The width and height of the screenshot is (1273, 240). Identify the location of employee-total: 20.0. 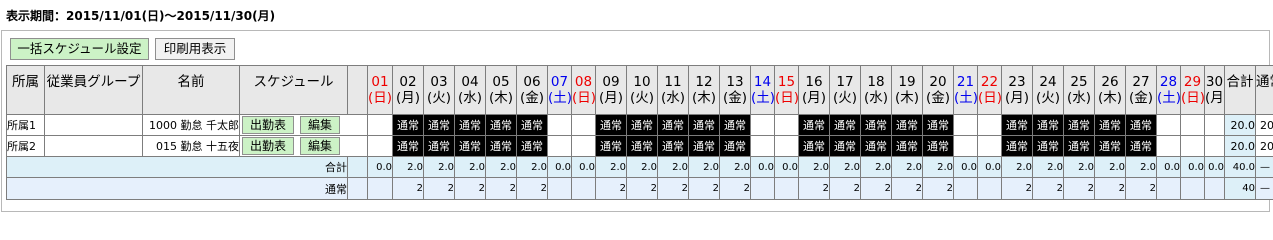
(1240, 125).